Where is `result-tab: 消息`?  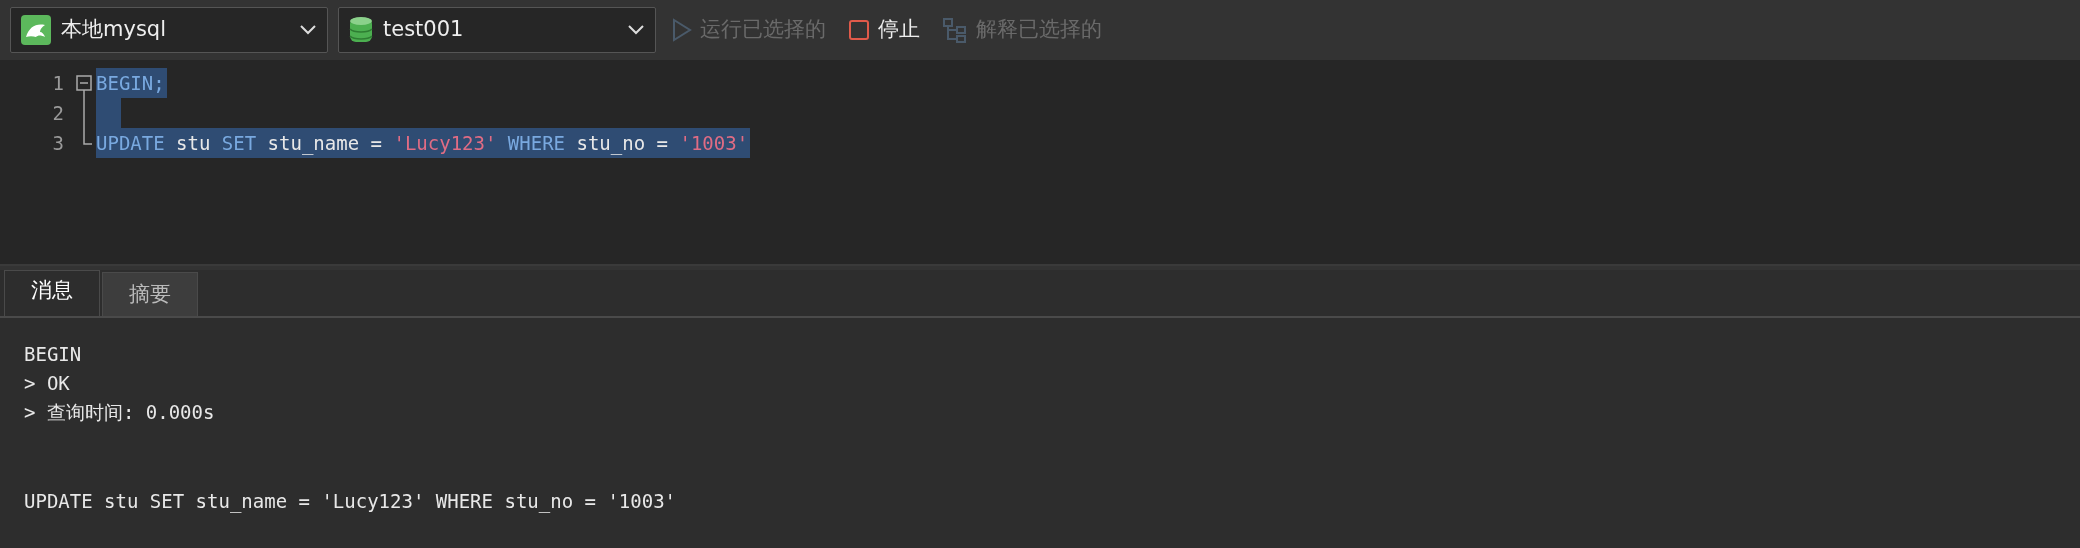
result-tab: 消息 is located at coordinates (52, 293).